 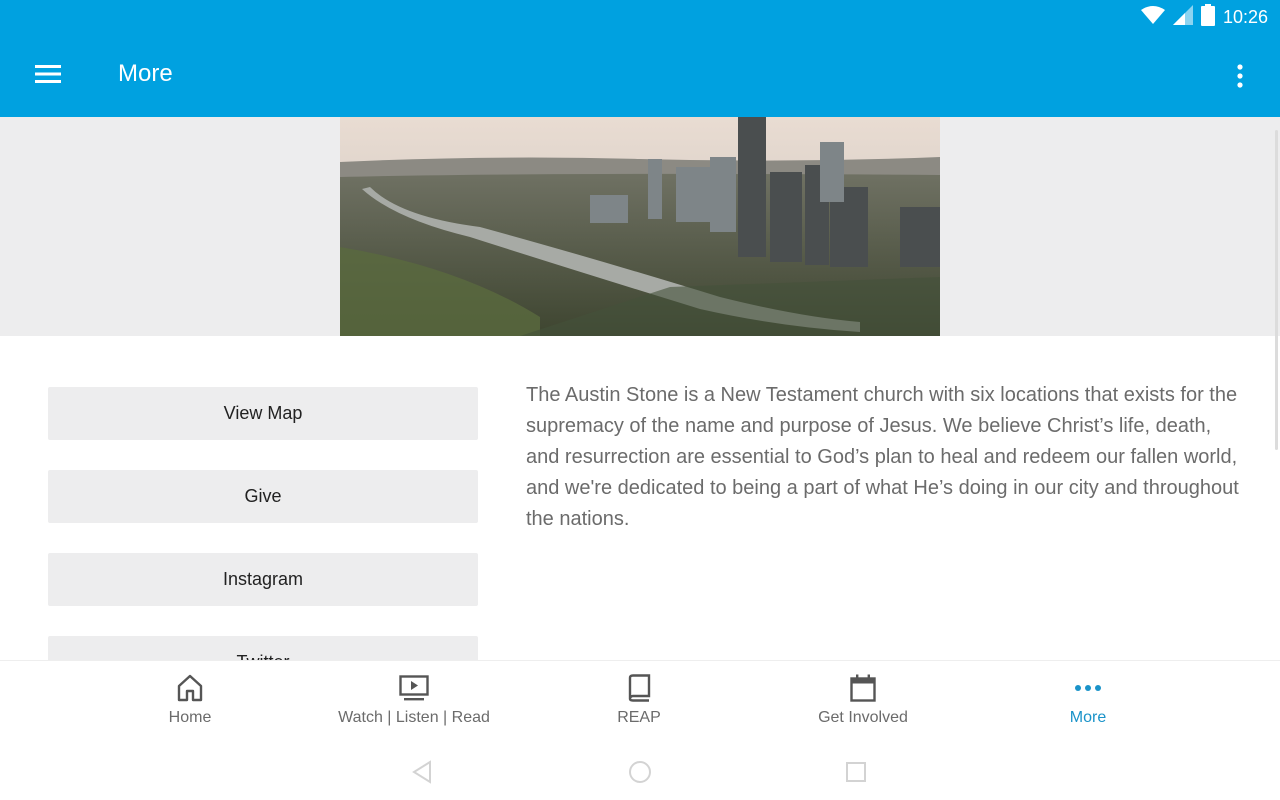 I want to click on recents-icon, so click(x=856, y=772).